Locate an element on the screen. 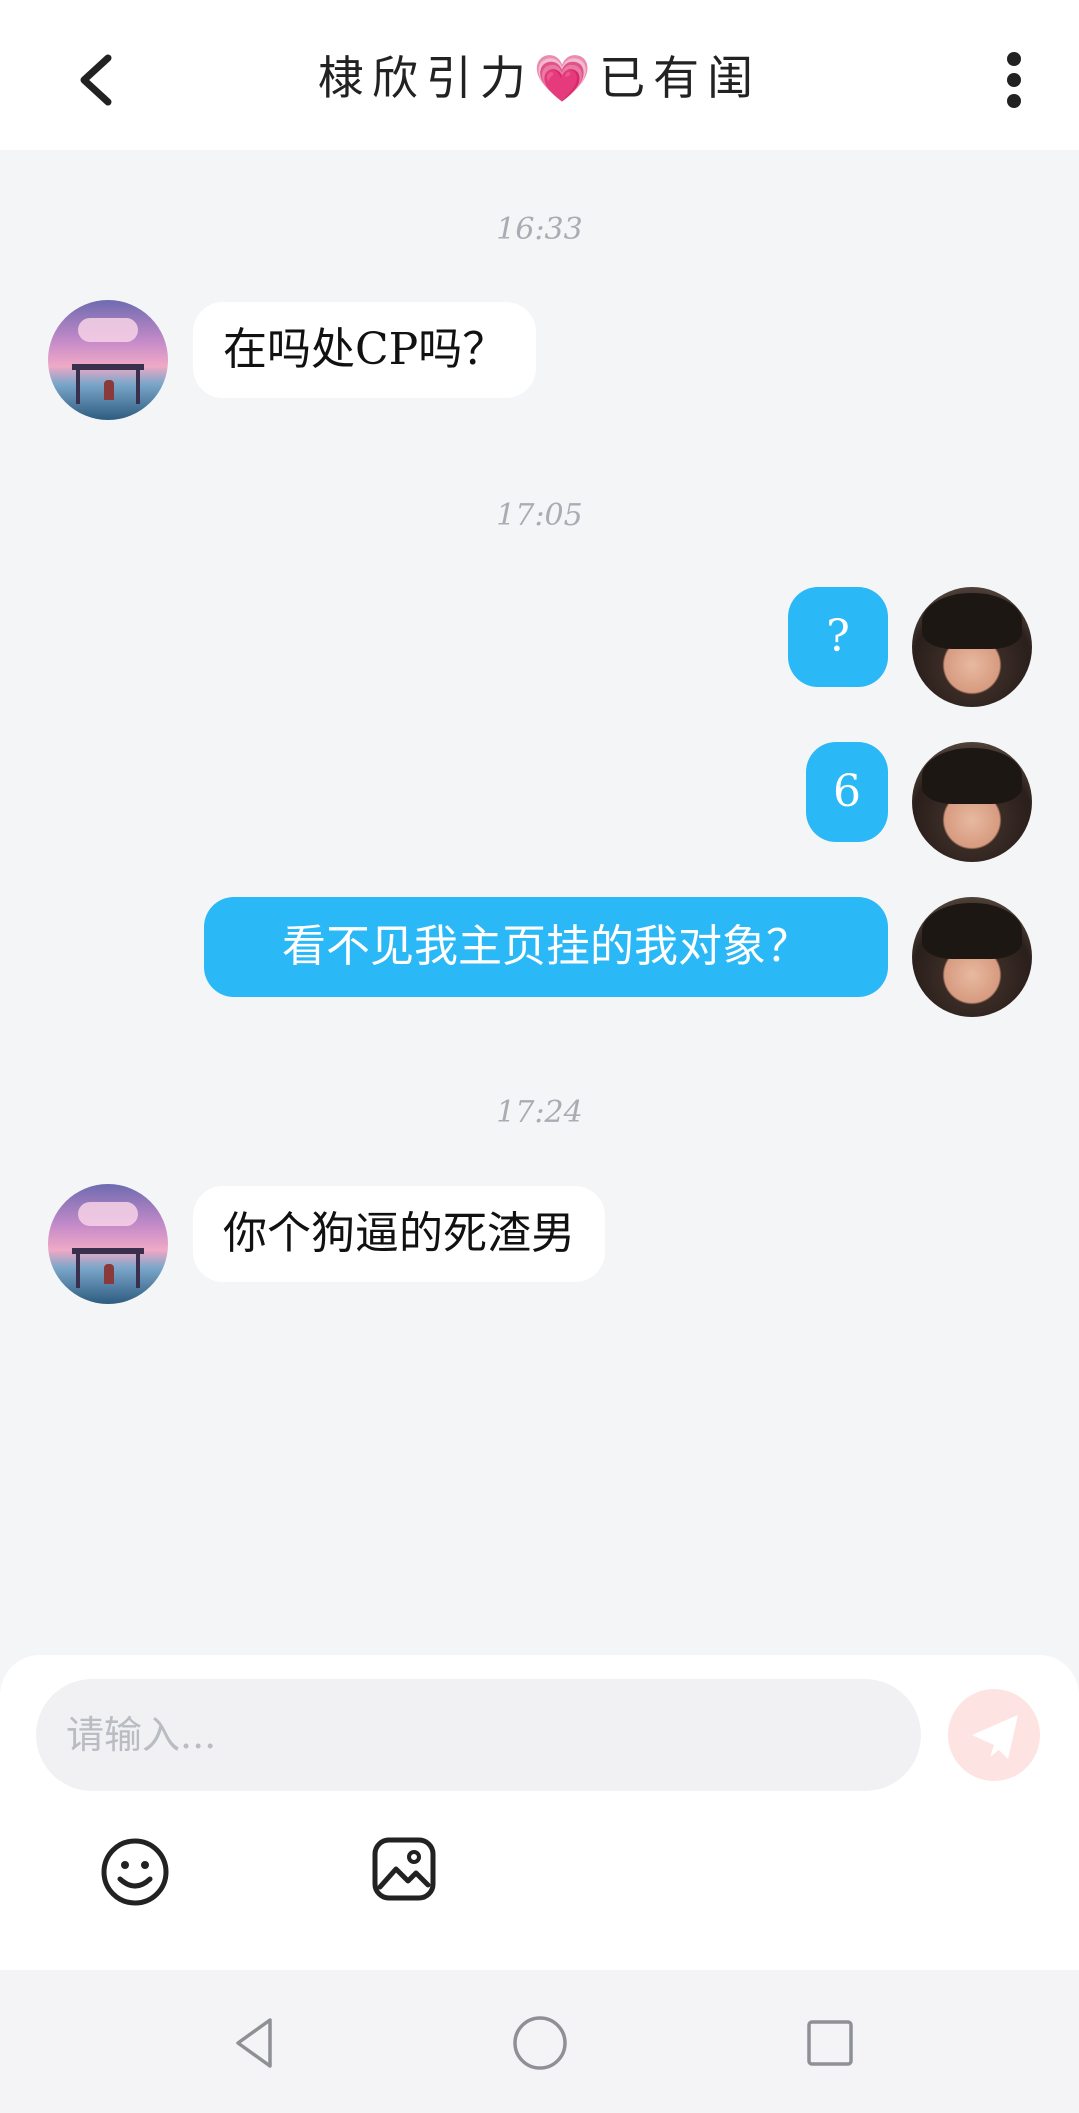 Image resolution: width=1079 pixels, height=2113 pixels. nav-home-button is located at coordinates (540, 2043).